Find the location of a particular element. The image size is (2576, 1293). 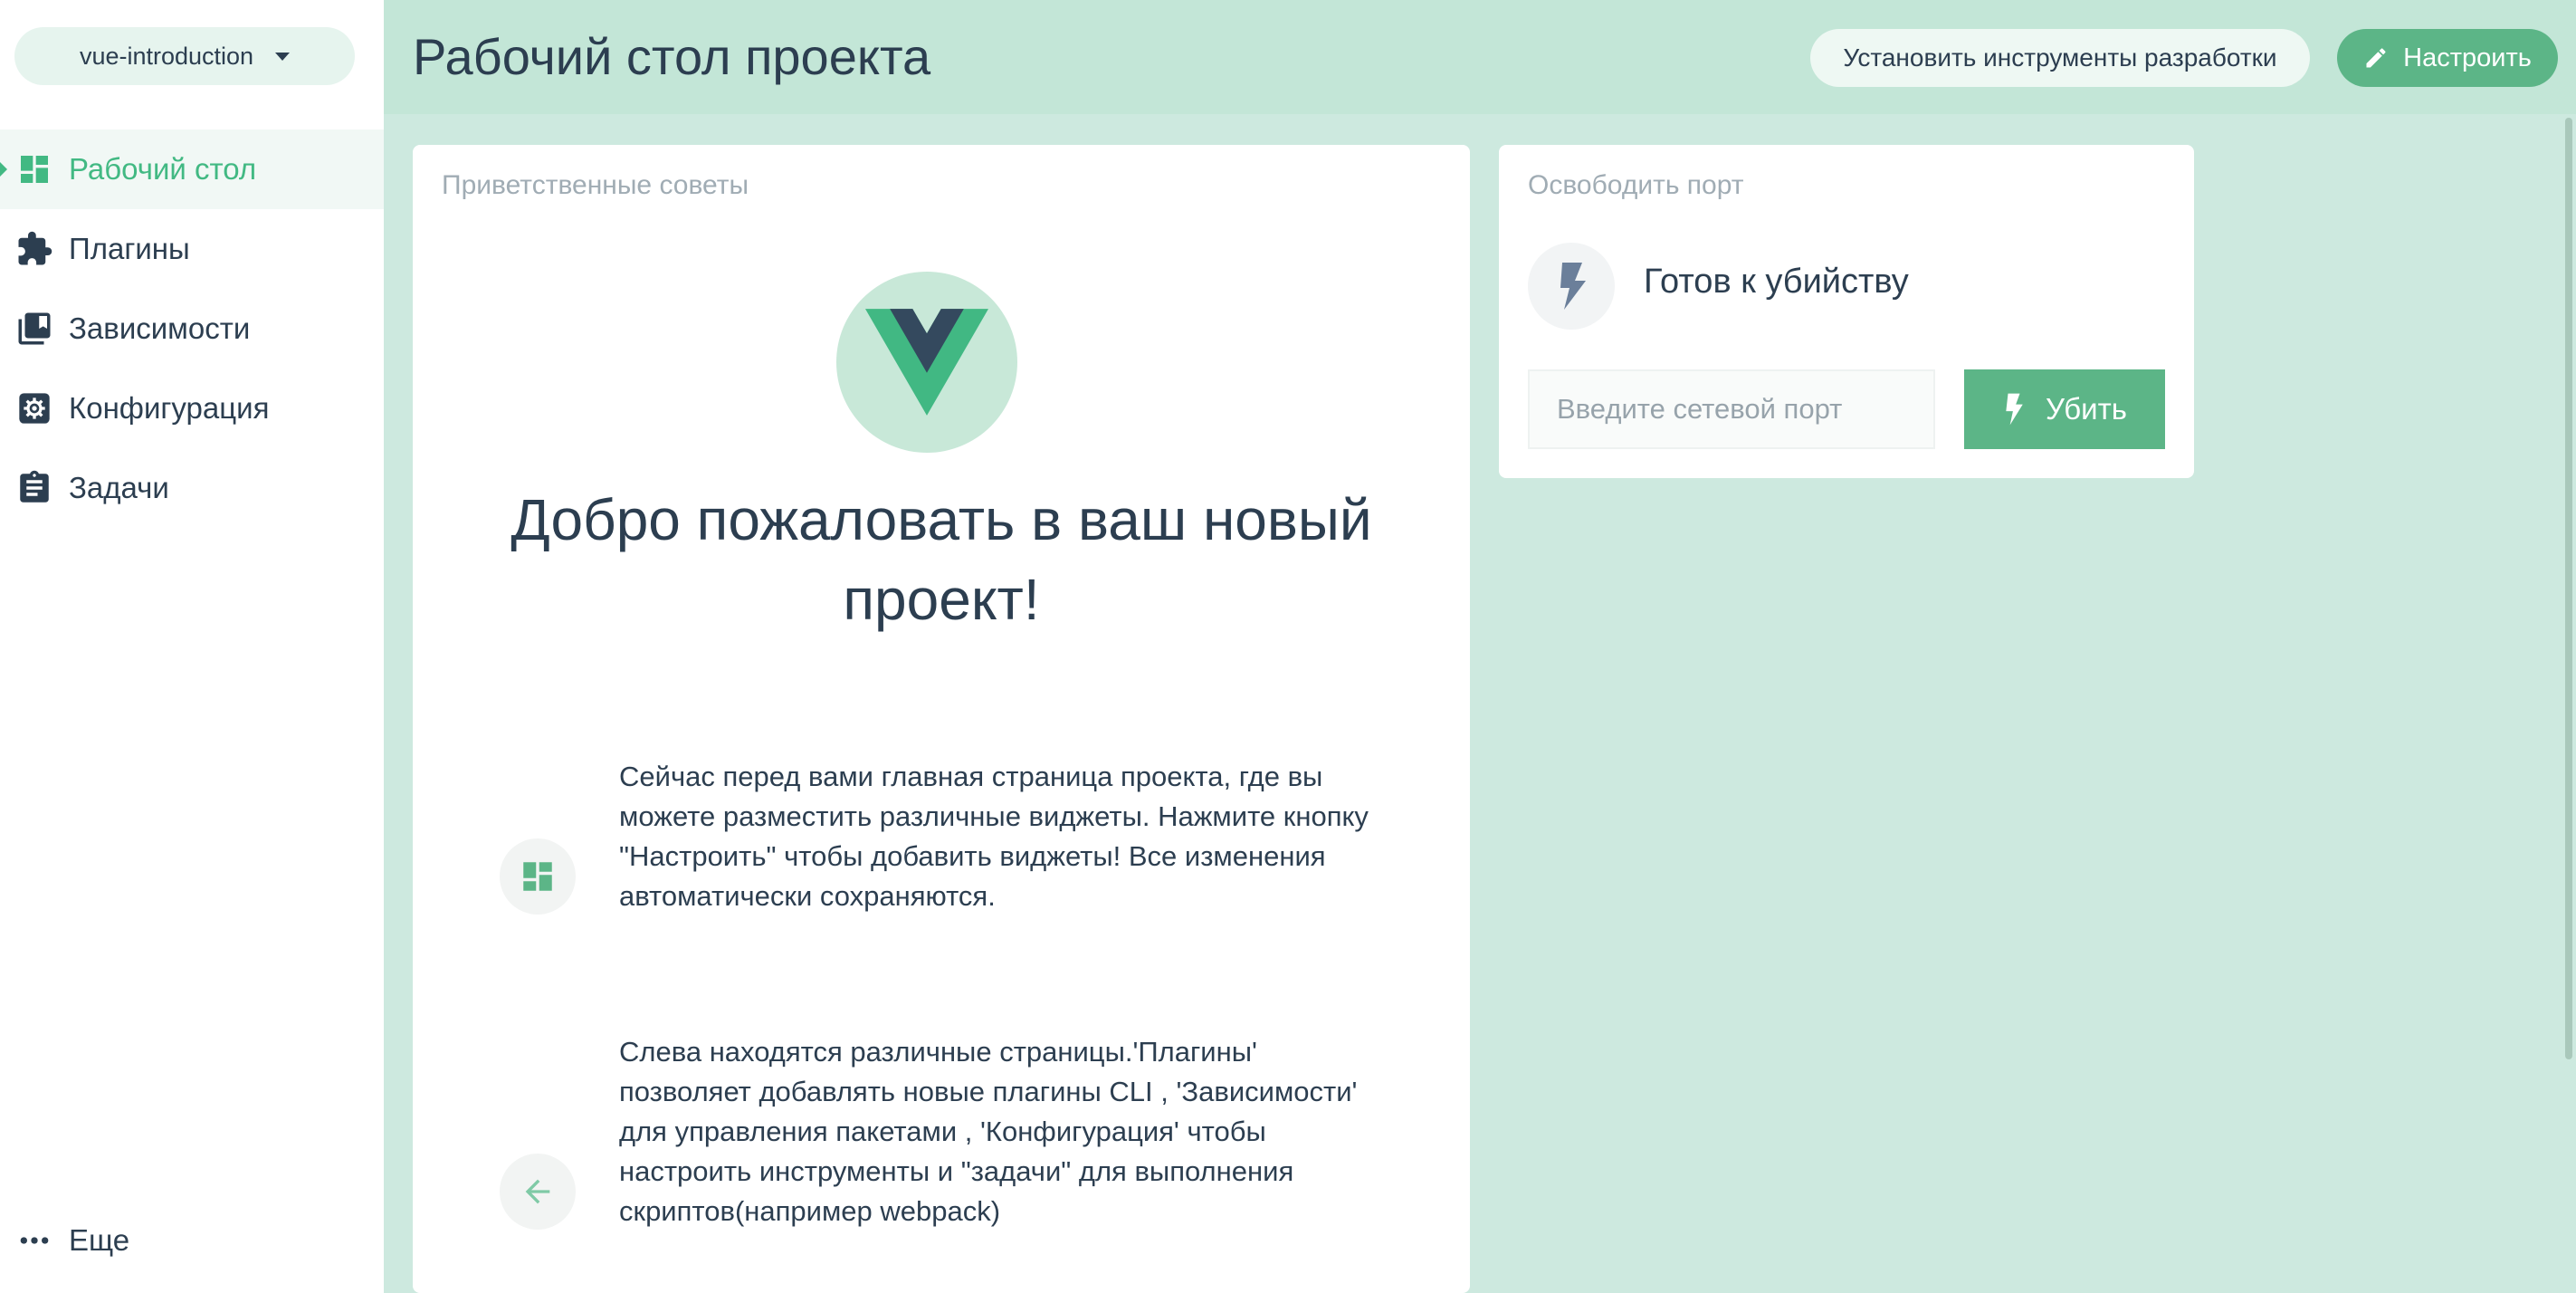

port-input is located at coordinates (1732, 409).